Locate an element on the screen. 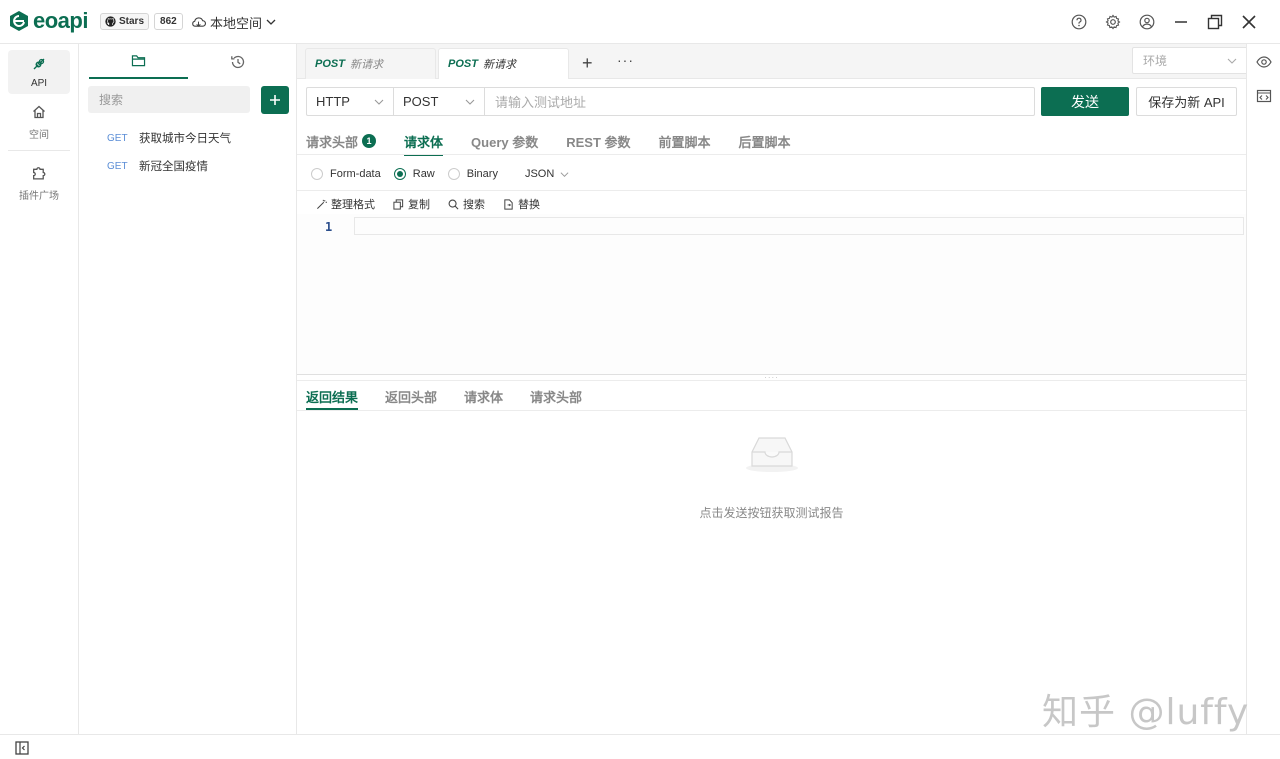 This screenshot has width=1280, height=759. user-account-icon is located at coordinates (1147, 22).